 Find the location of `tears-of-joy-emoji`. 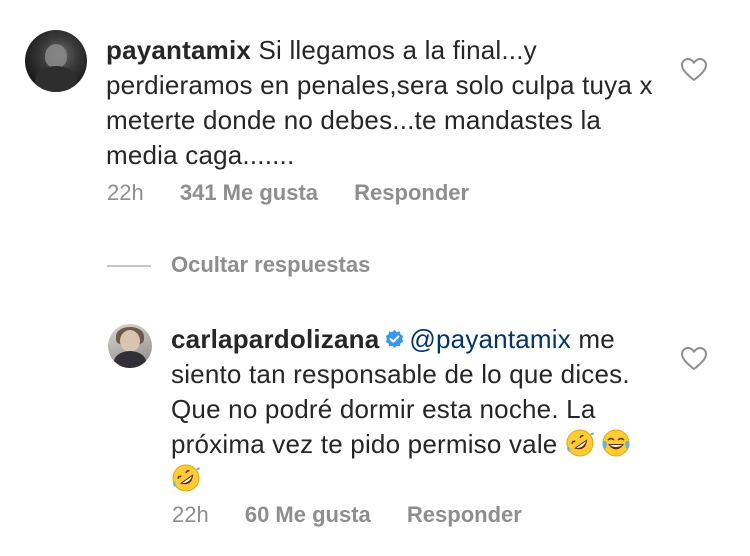

tears-of-joy-emoji is located at coordinates (616, 443).